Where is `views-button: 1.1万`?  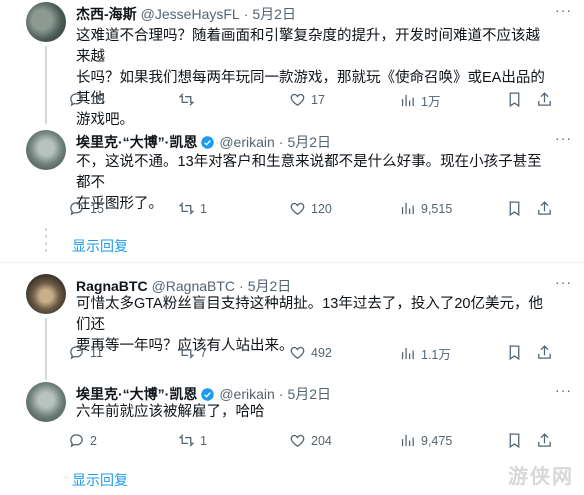 views-button: 1.1万 is located at coordinates (425, 353).